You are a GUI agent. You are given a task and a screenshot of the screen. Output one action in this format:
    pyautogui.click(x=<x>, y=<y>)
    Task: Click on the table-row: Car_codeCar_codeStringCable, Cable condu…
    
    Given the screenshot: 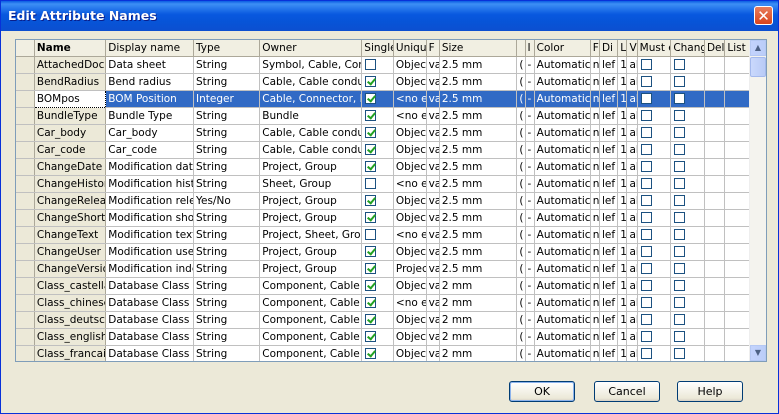 What is the action you would take?
    pyautogui.click(x=383, y=150)
    